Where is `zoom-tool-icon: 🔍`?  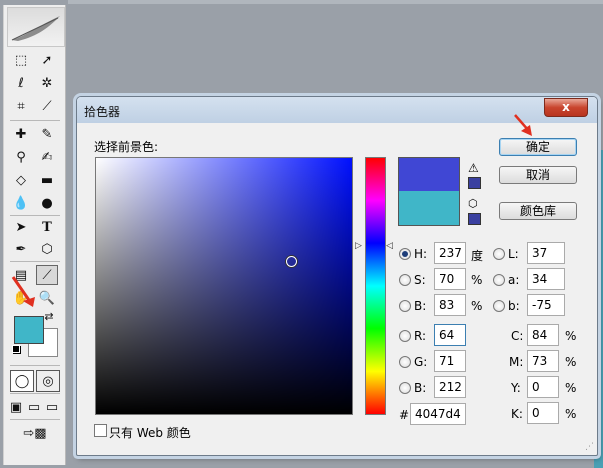 zoom-tool-icon: 🔍 is located at coordinates (47, 298).